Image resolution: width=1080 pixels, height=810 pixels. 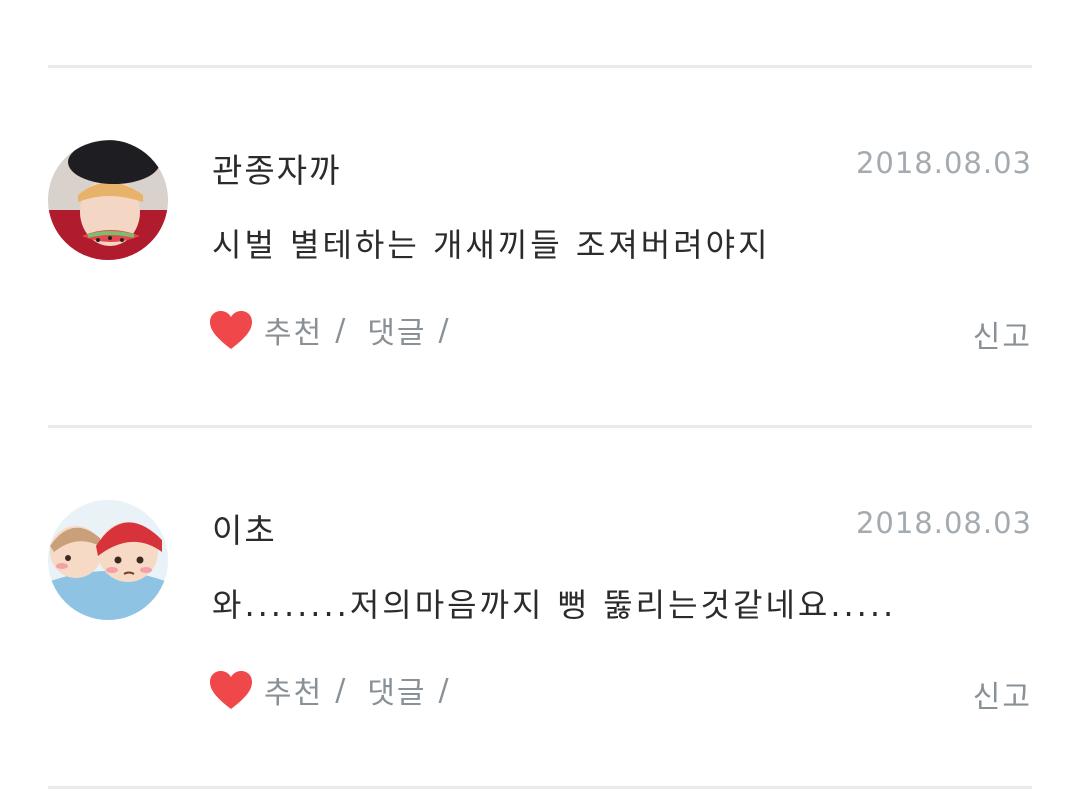 I want to click on author-name: 관종자까, so click(x=276, y=168).